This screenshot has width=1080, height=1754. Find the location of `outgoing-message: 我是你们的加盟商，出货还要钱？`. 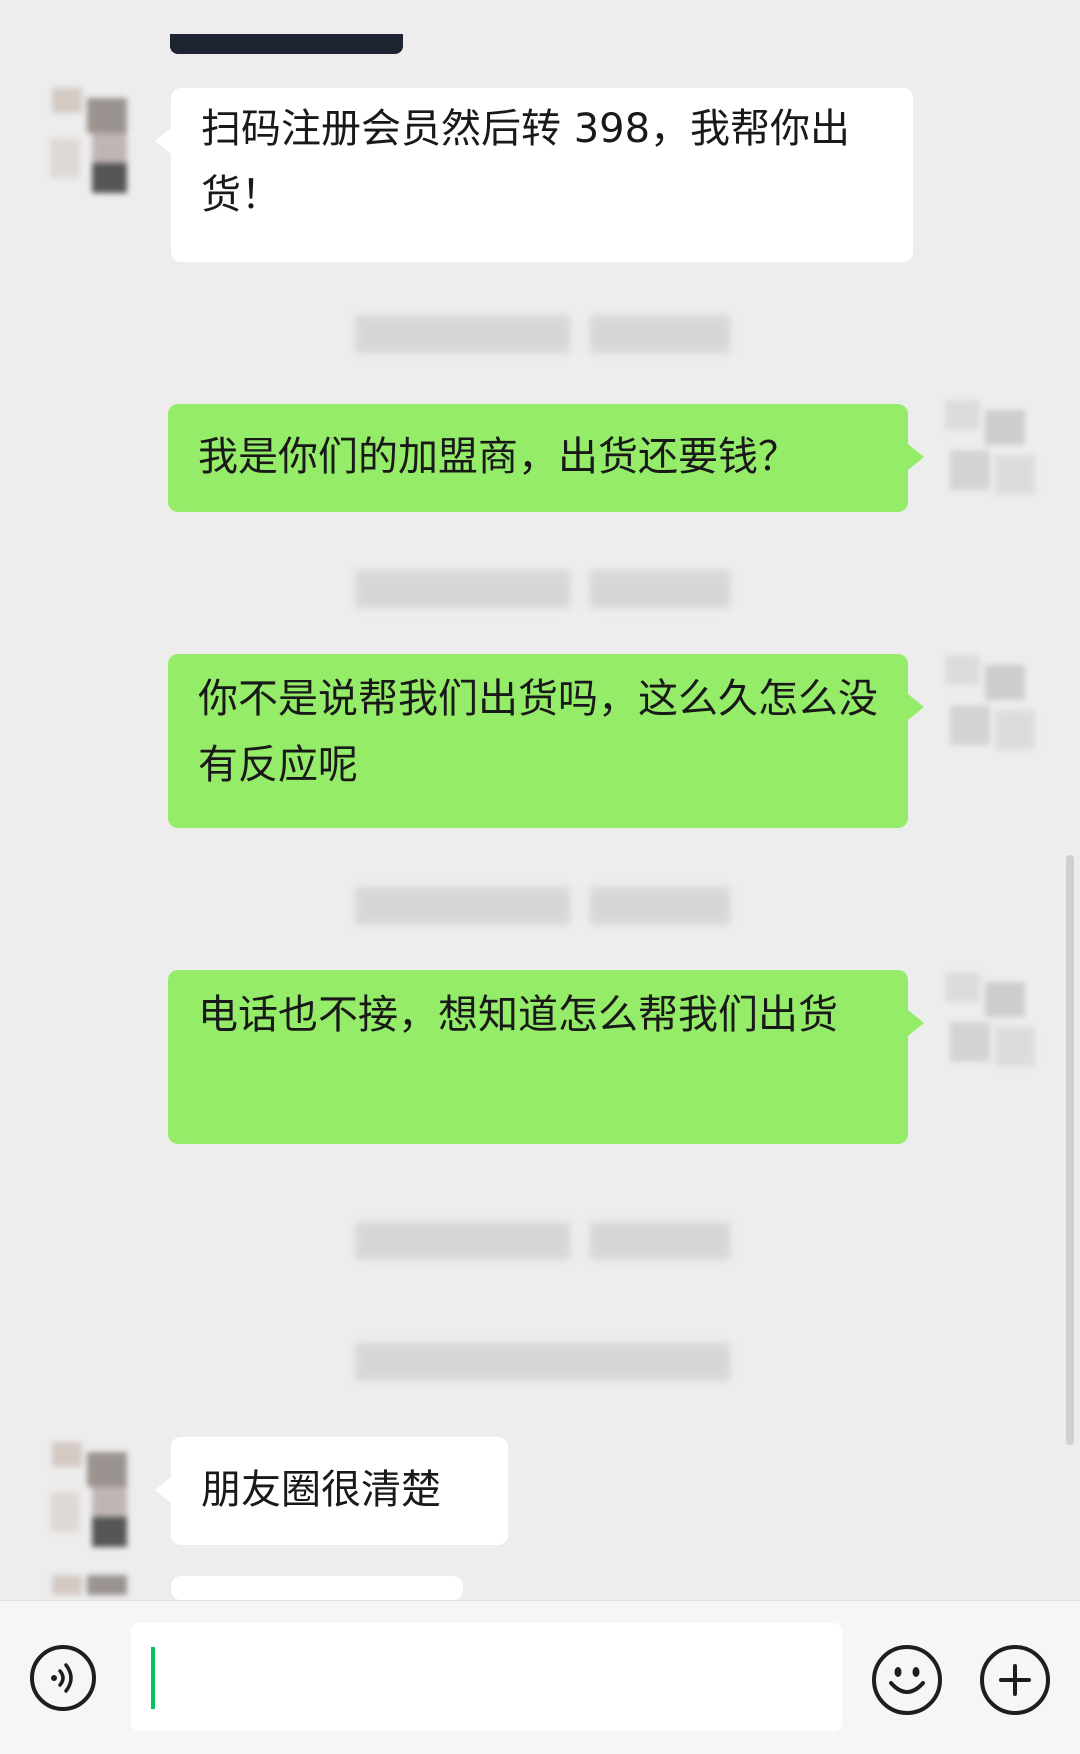

outgoing-message: 我是你们的加盟商，出货还要钱？ is located at coordinates (546, 458).